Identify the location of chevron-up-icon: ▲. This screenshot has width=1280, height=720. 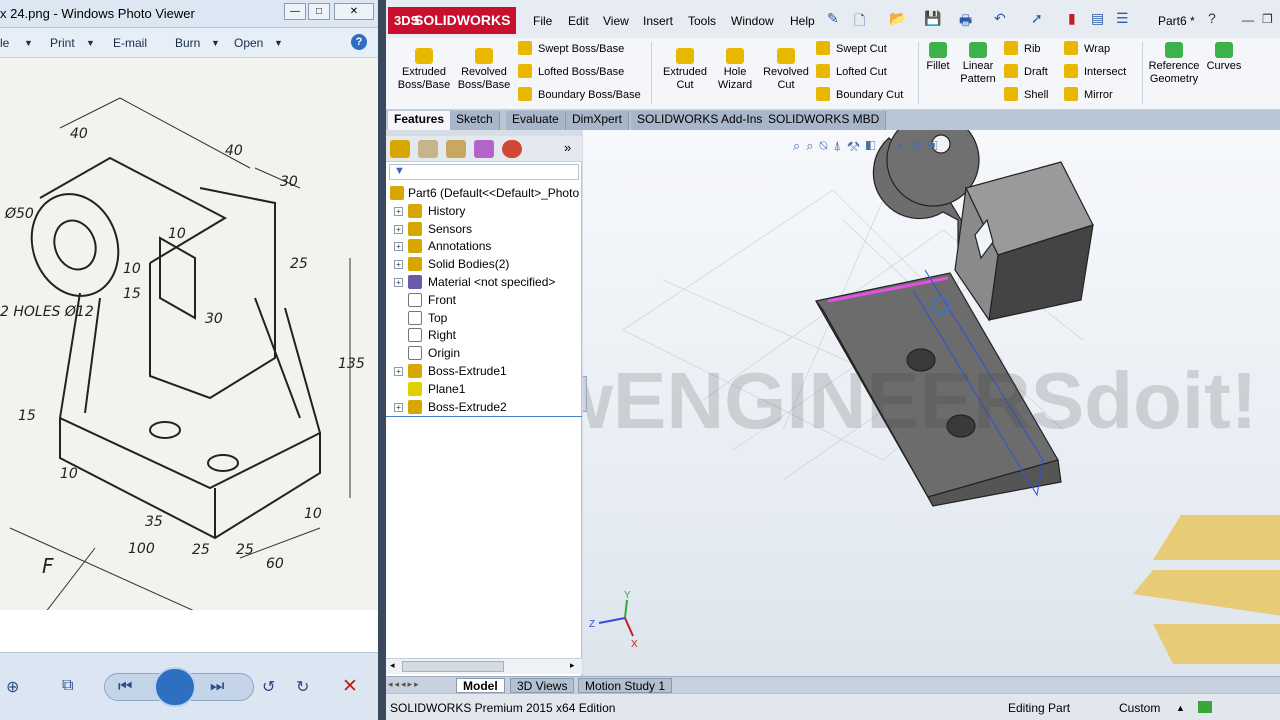
(1180, 708).